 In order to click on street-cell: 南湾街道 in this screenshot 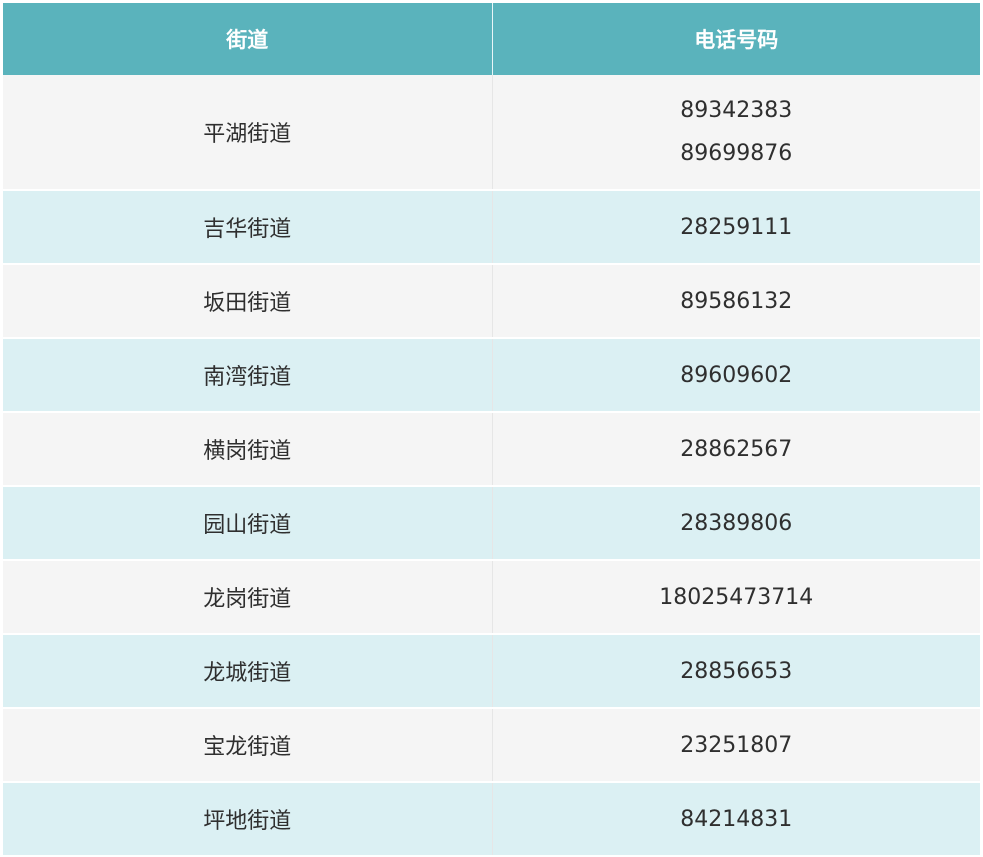, I will do `click(248, 375)`.